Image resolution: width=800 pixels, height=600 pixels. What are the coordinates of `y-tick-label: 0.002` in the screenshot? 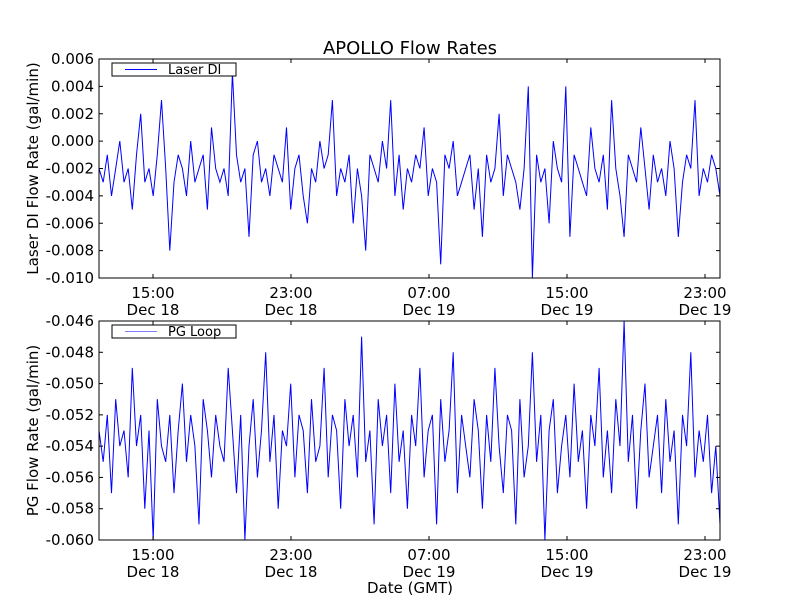 It's located at (72, 114).